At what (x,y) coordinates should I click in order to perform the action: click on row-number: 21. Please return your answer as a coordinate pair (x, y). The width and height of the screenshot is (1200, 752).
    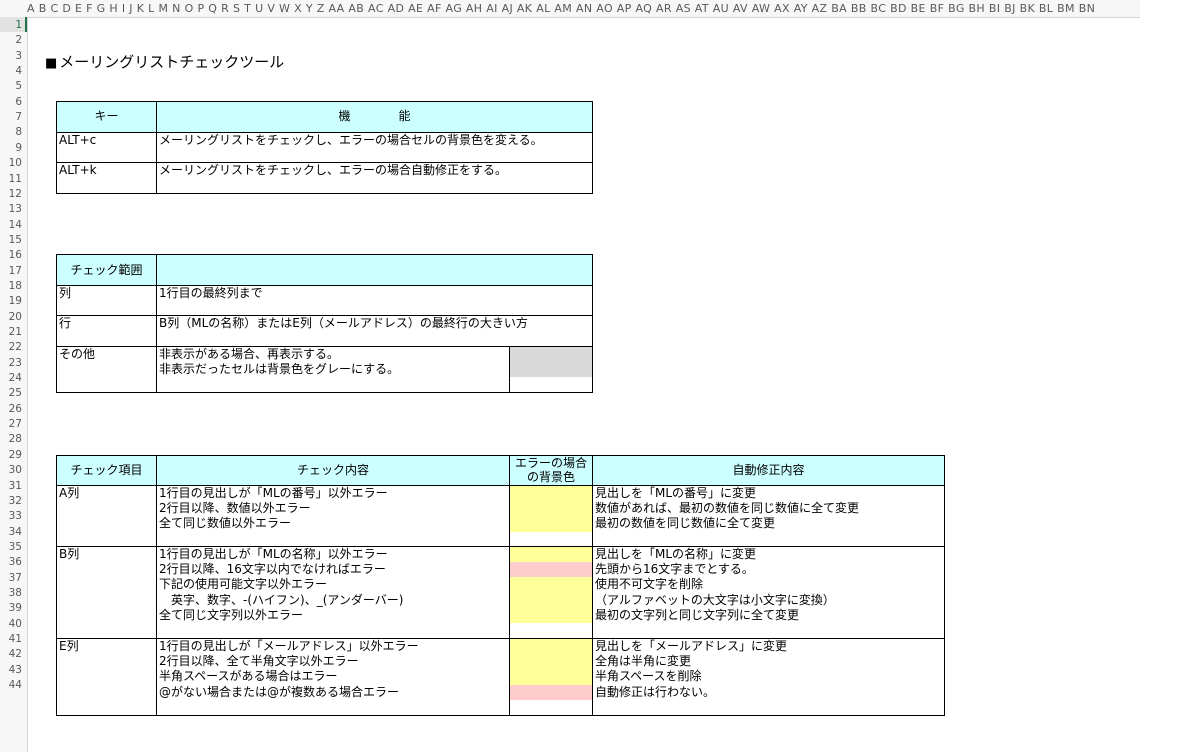
    Looking at the image, I should click on (11, 332).